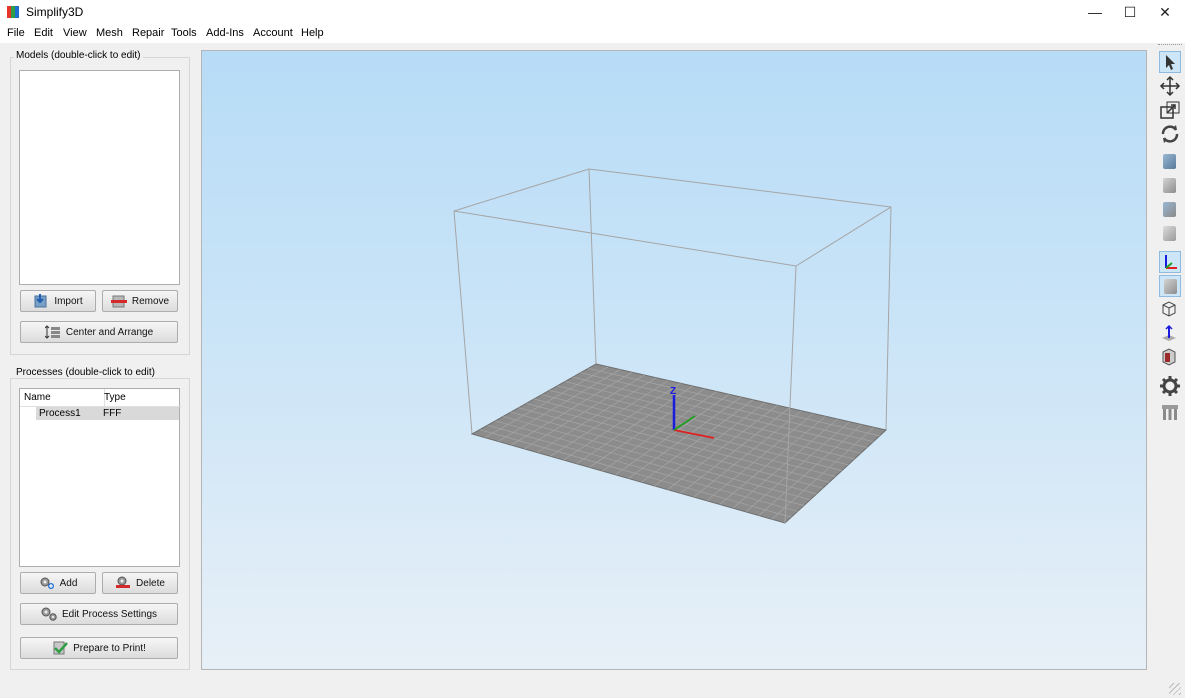  What do you see at coordinates (1130, 12) in the screenshot?
I see `maximize-button: ☐` at bounding box center [1130, 12].